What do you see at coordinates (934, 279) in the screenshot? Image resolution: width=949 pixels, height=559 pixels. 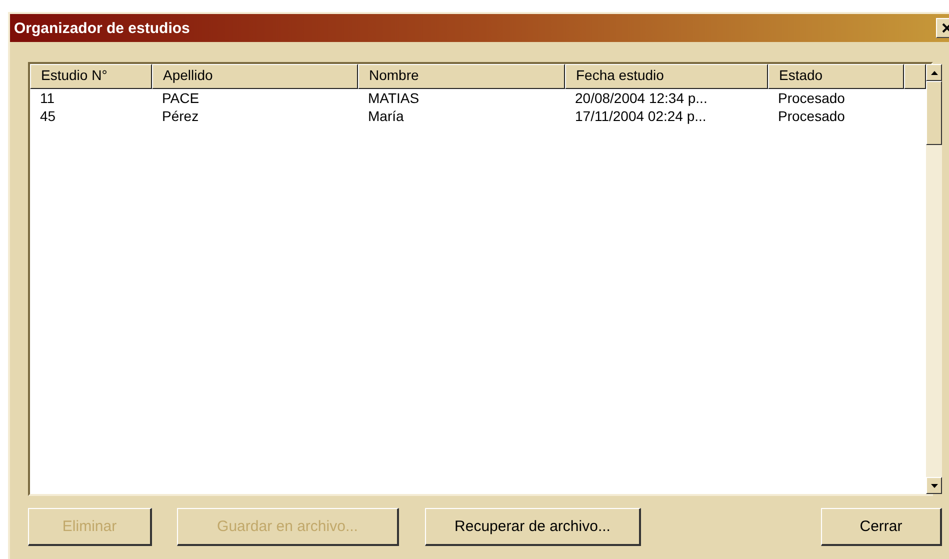 I see `scrollbar` at bounding box center [934, 279].